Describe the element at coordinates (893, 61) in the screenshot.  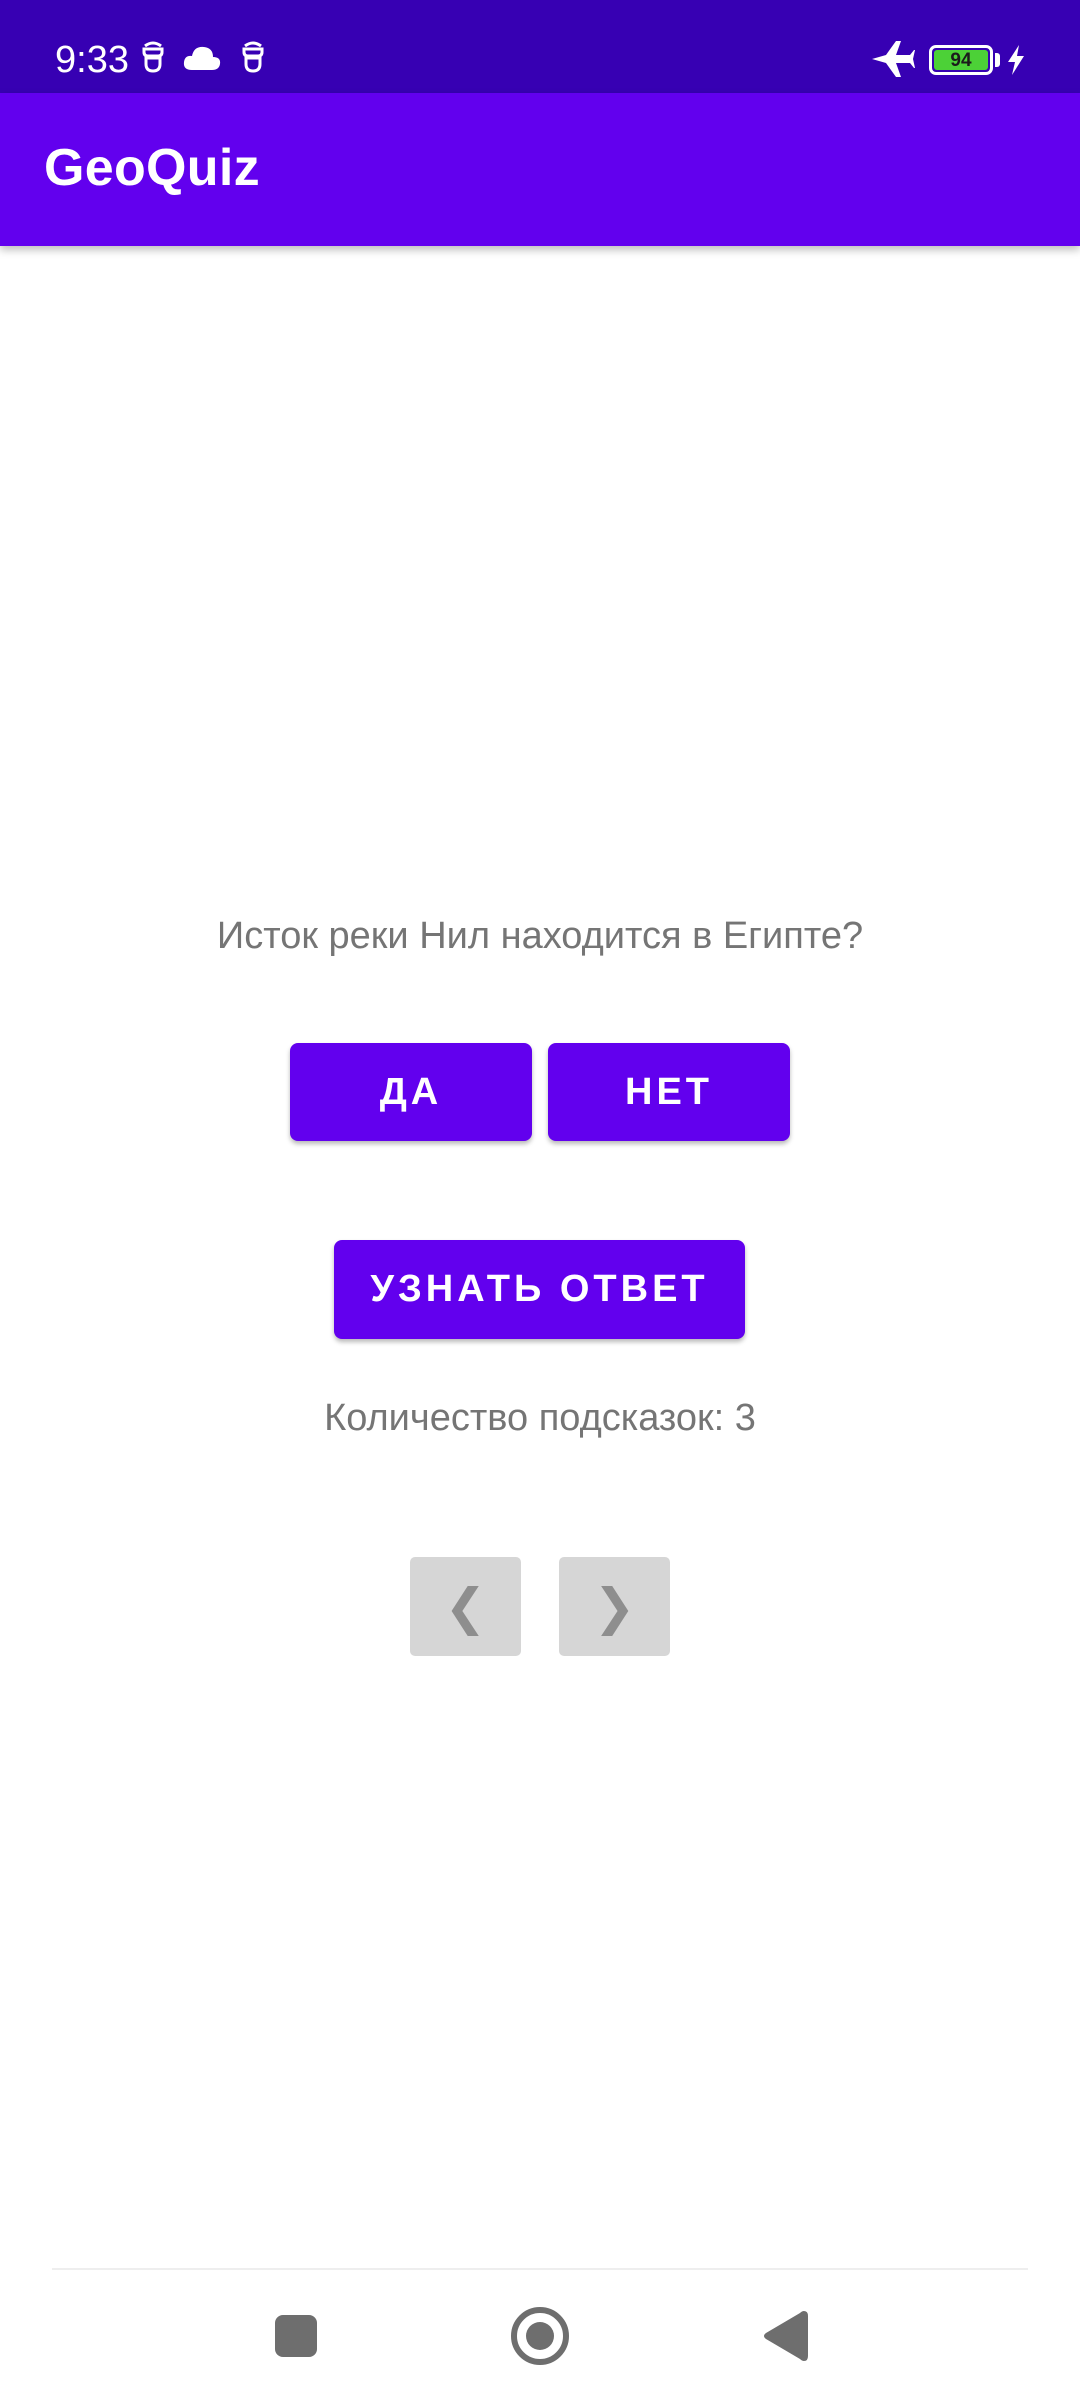
I see `airplane-mode-icon` at that location.